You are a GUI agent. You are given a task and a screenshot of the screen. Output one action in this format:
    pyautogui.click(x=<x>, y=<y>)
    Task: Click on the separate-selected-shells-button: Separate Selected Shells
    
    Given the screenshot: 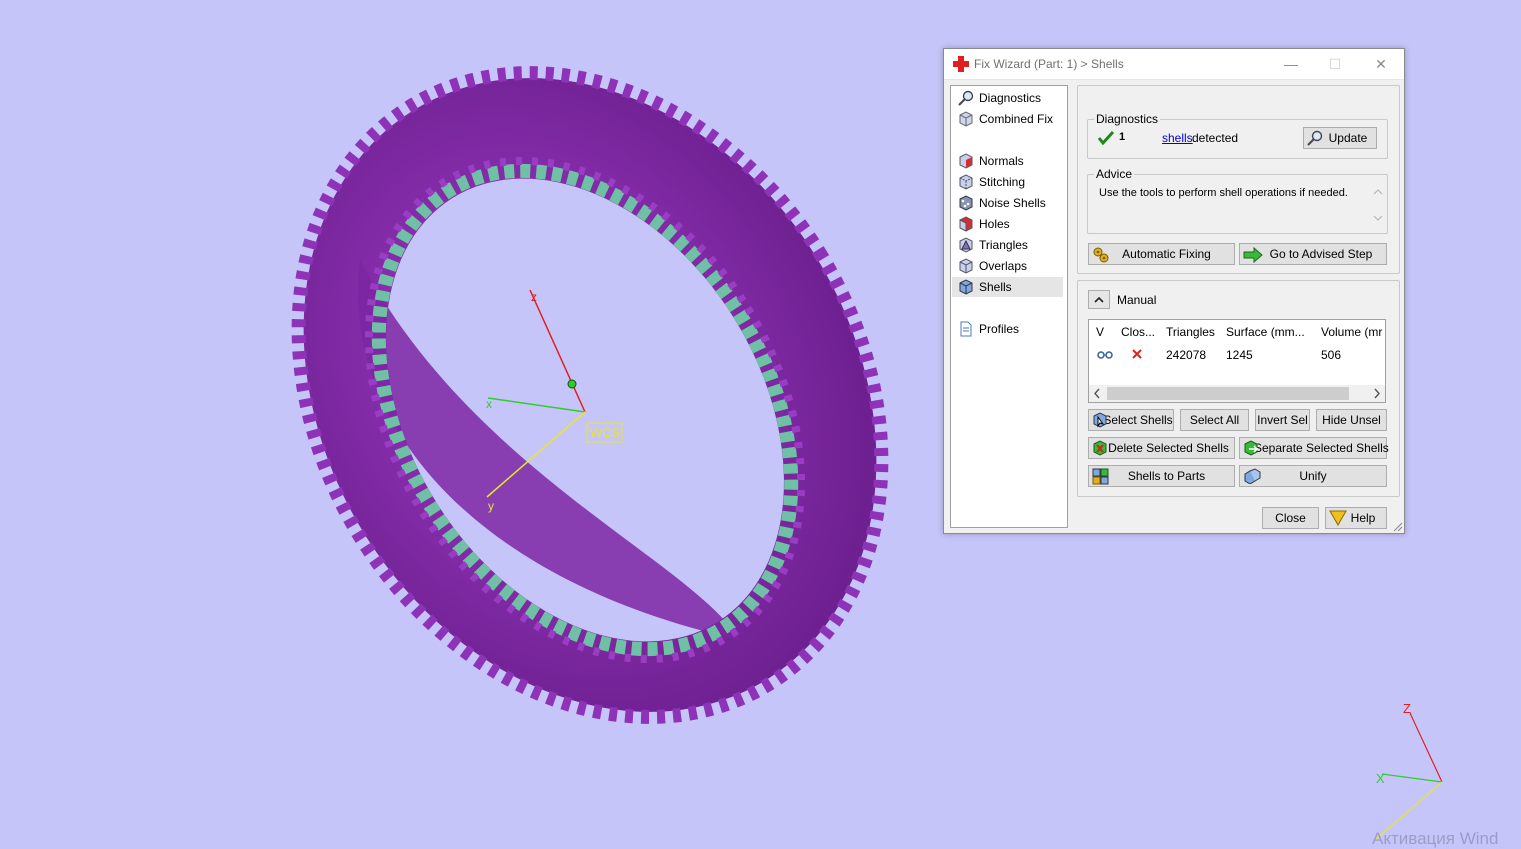 What is the action you would take?
    pyautogui.click(x=1314, y=448)
    